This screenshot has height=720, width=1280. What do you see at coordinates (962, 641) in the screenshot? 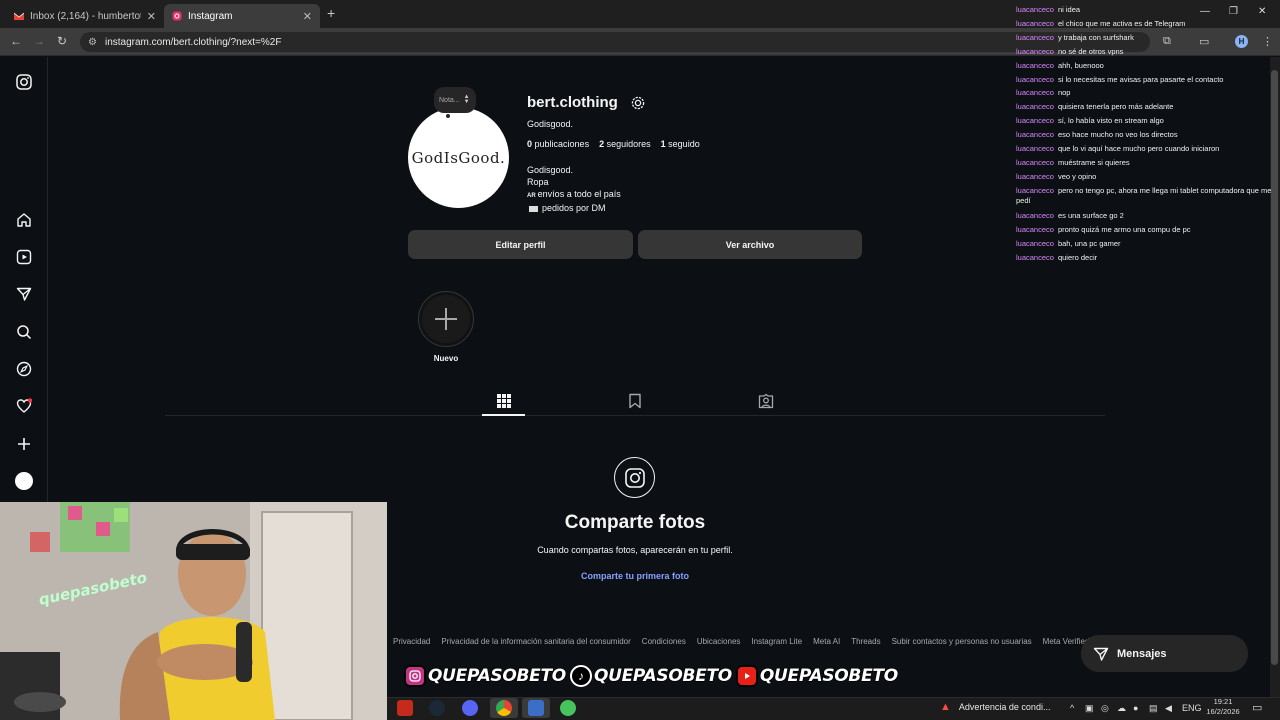
I see `footer-link: Subir contactos y personas no usuarias` at bounding box center [962, 641].